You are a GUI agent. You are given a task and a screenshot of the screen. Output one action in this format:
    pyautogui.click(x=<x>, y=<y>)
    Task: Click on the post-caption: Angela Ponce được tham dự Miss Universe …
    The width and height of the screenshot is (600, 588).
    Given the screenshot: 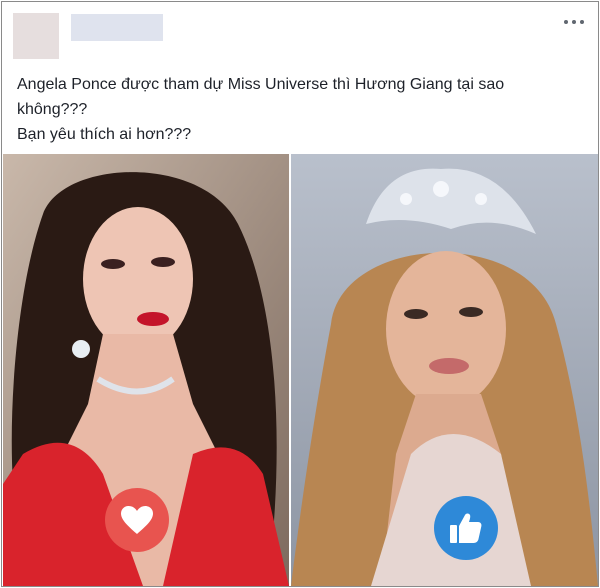 What is the action you would take?
    pyautogui.click(x=297, y=109)
    